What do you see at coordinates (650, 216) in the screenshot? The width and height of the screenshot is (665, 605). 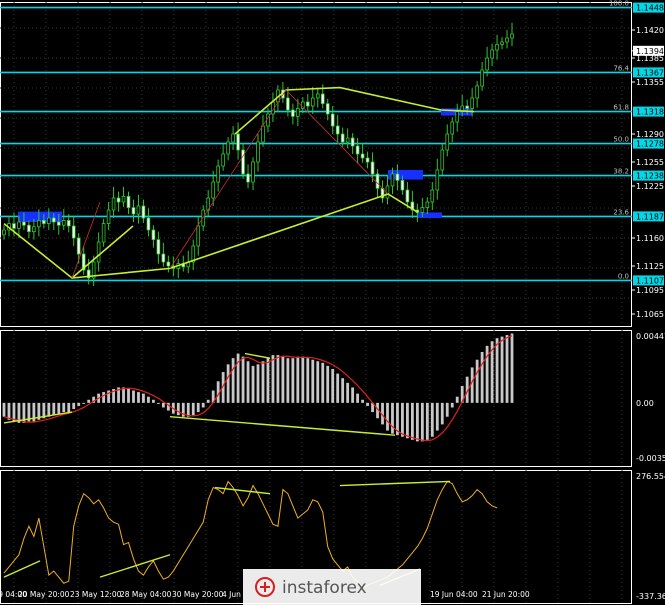 I see `fib-price-label: 1.1187` at bounding box center [650, 216].